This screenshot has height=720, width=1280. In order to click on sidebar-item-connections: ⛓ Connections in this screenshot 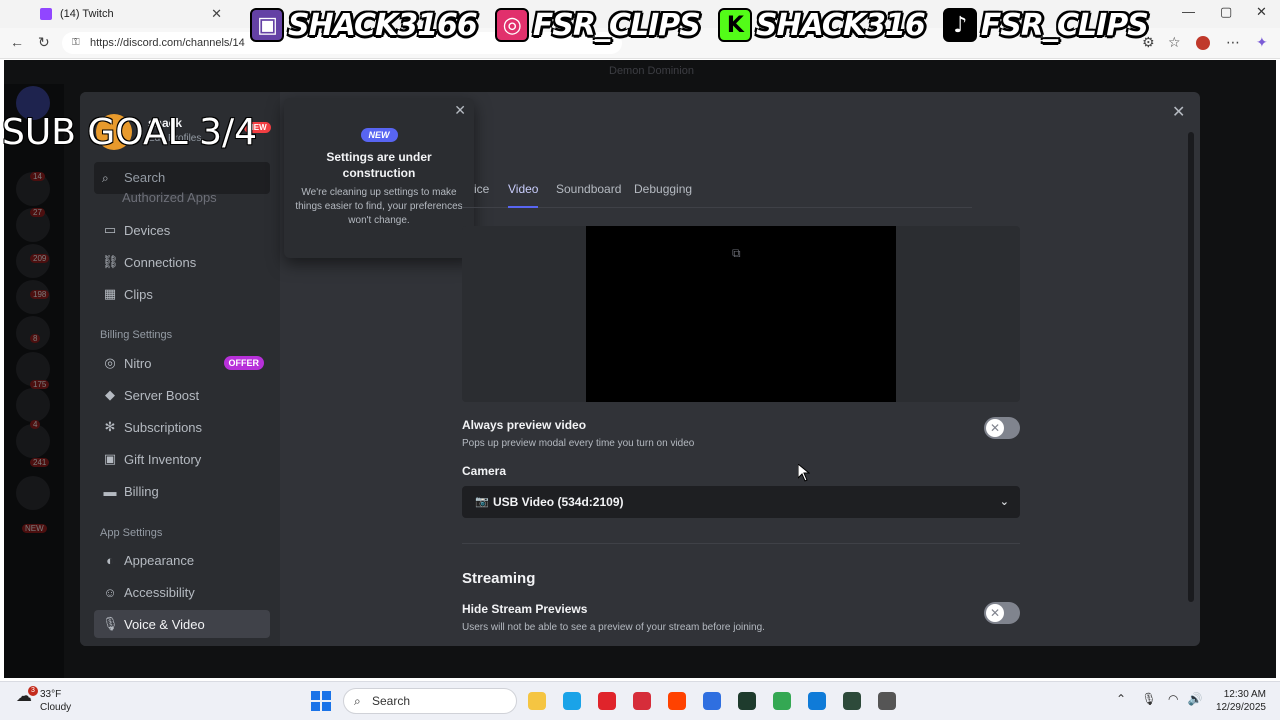, I will do `click(182, 262)`.